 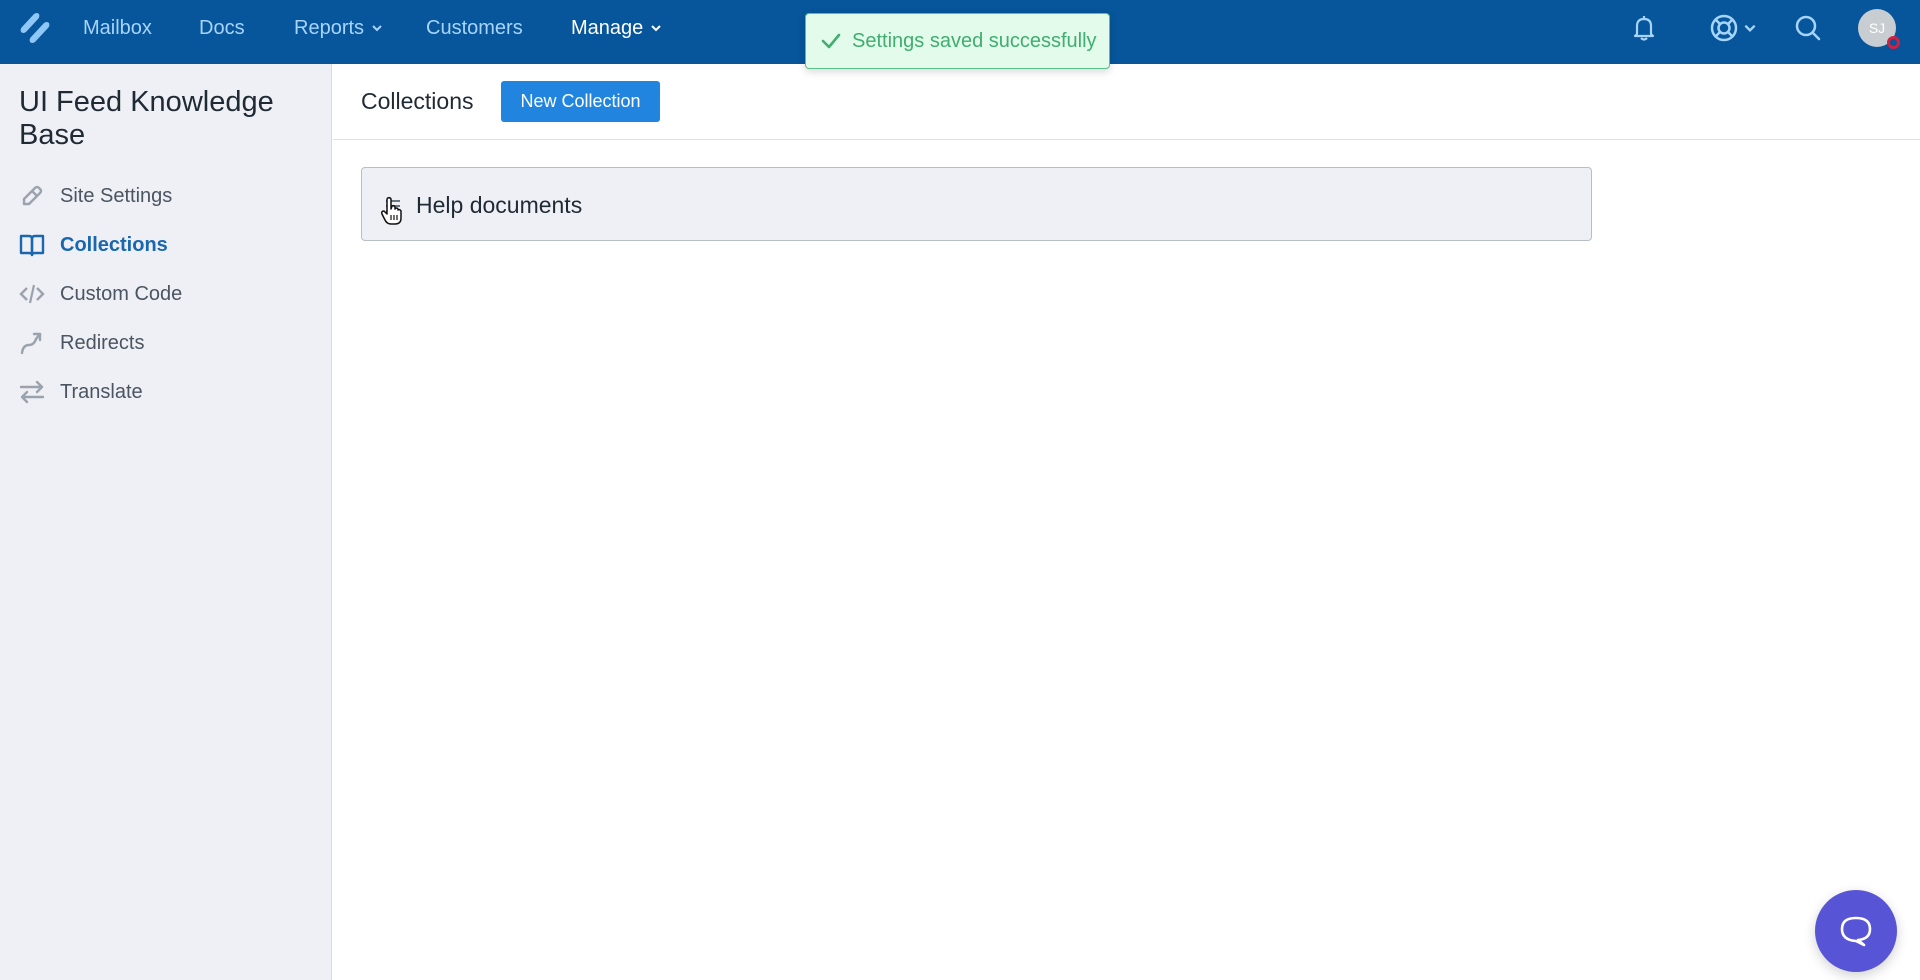 I want to click on nav-docs-label: Docs, so click(x=222, y=27).